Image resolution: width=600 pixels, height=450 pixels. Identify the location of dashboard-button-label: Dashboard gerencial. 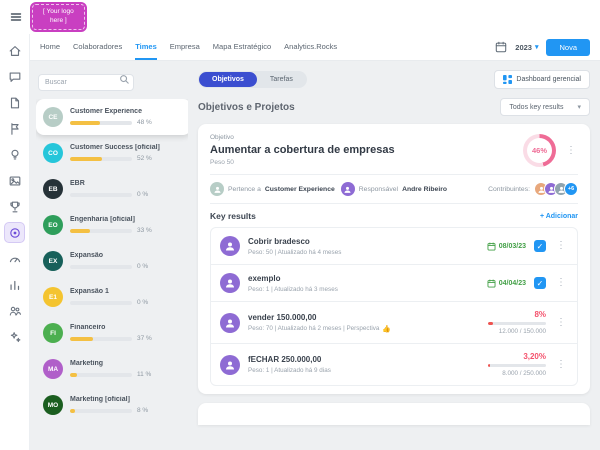
(548, 79).